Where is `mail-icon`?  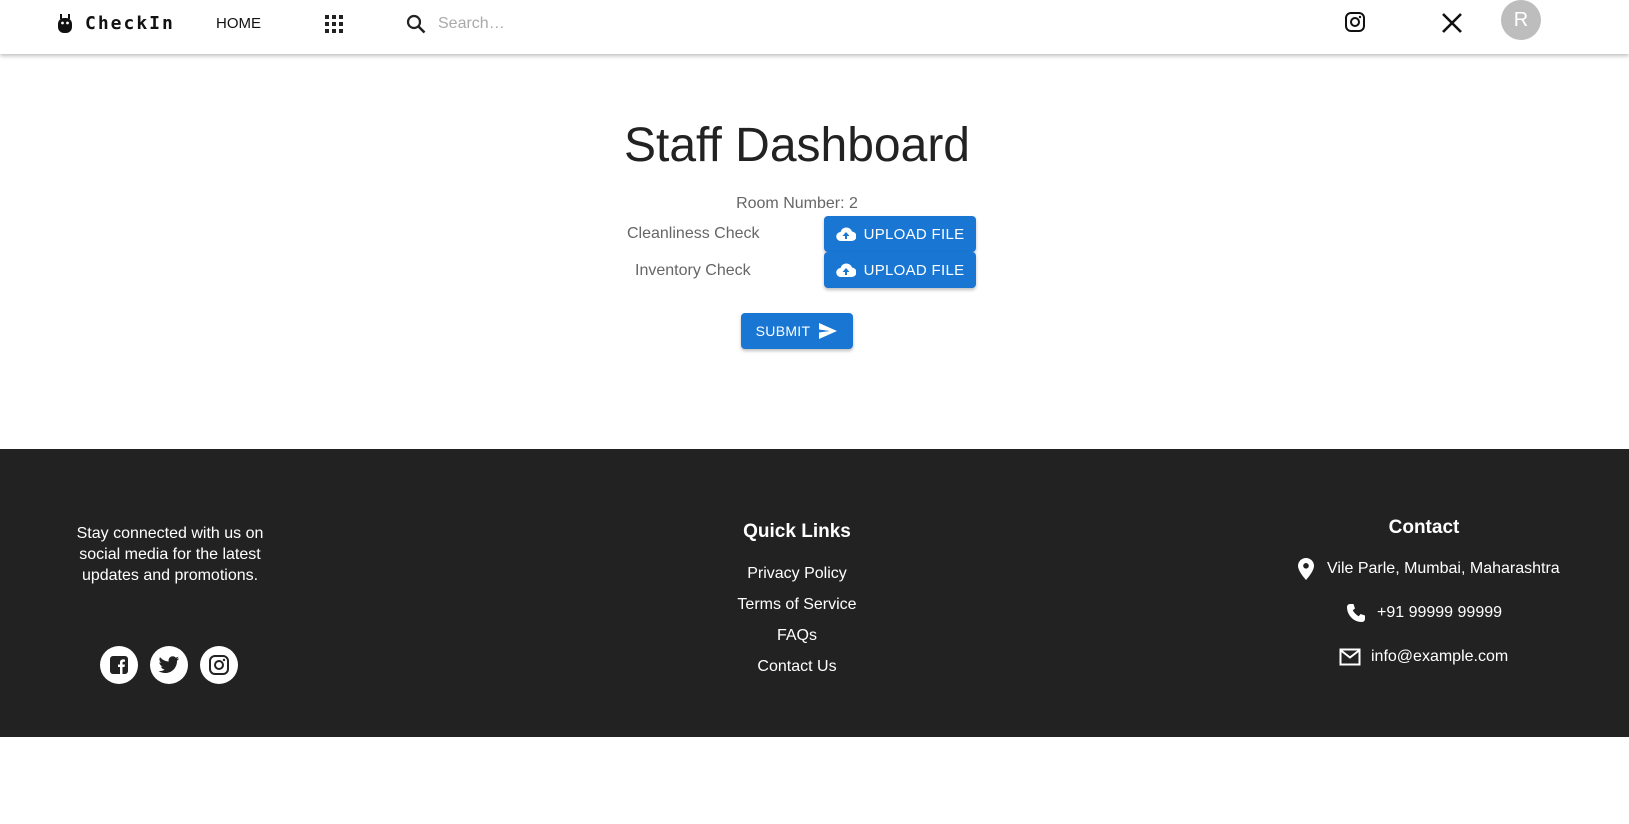
mail-icon is located at coordinates (1350, 657).